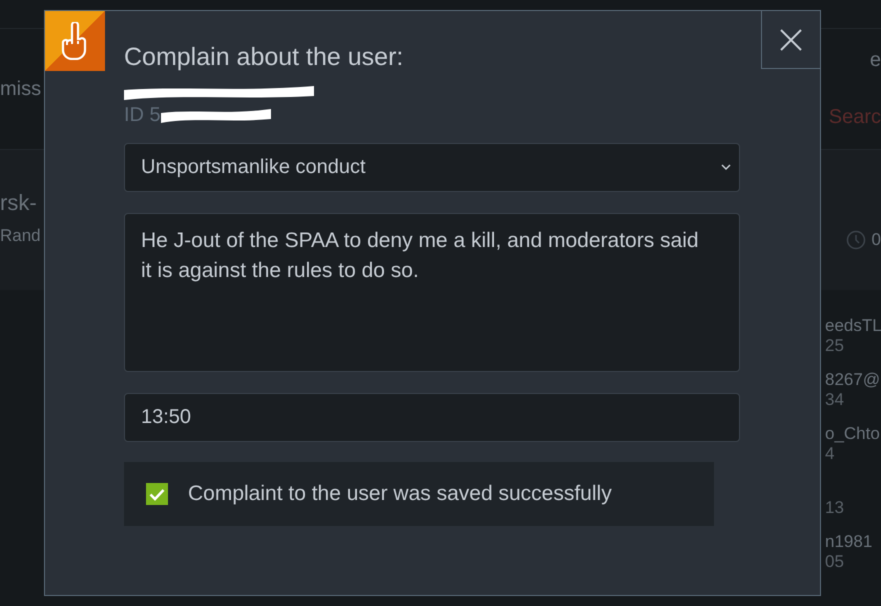  Describe the element at coordinates (835, 562) in the screenshot. I see `player-number: 05` at that location.